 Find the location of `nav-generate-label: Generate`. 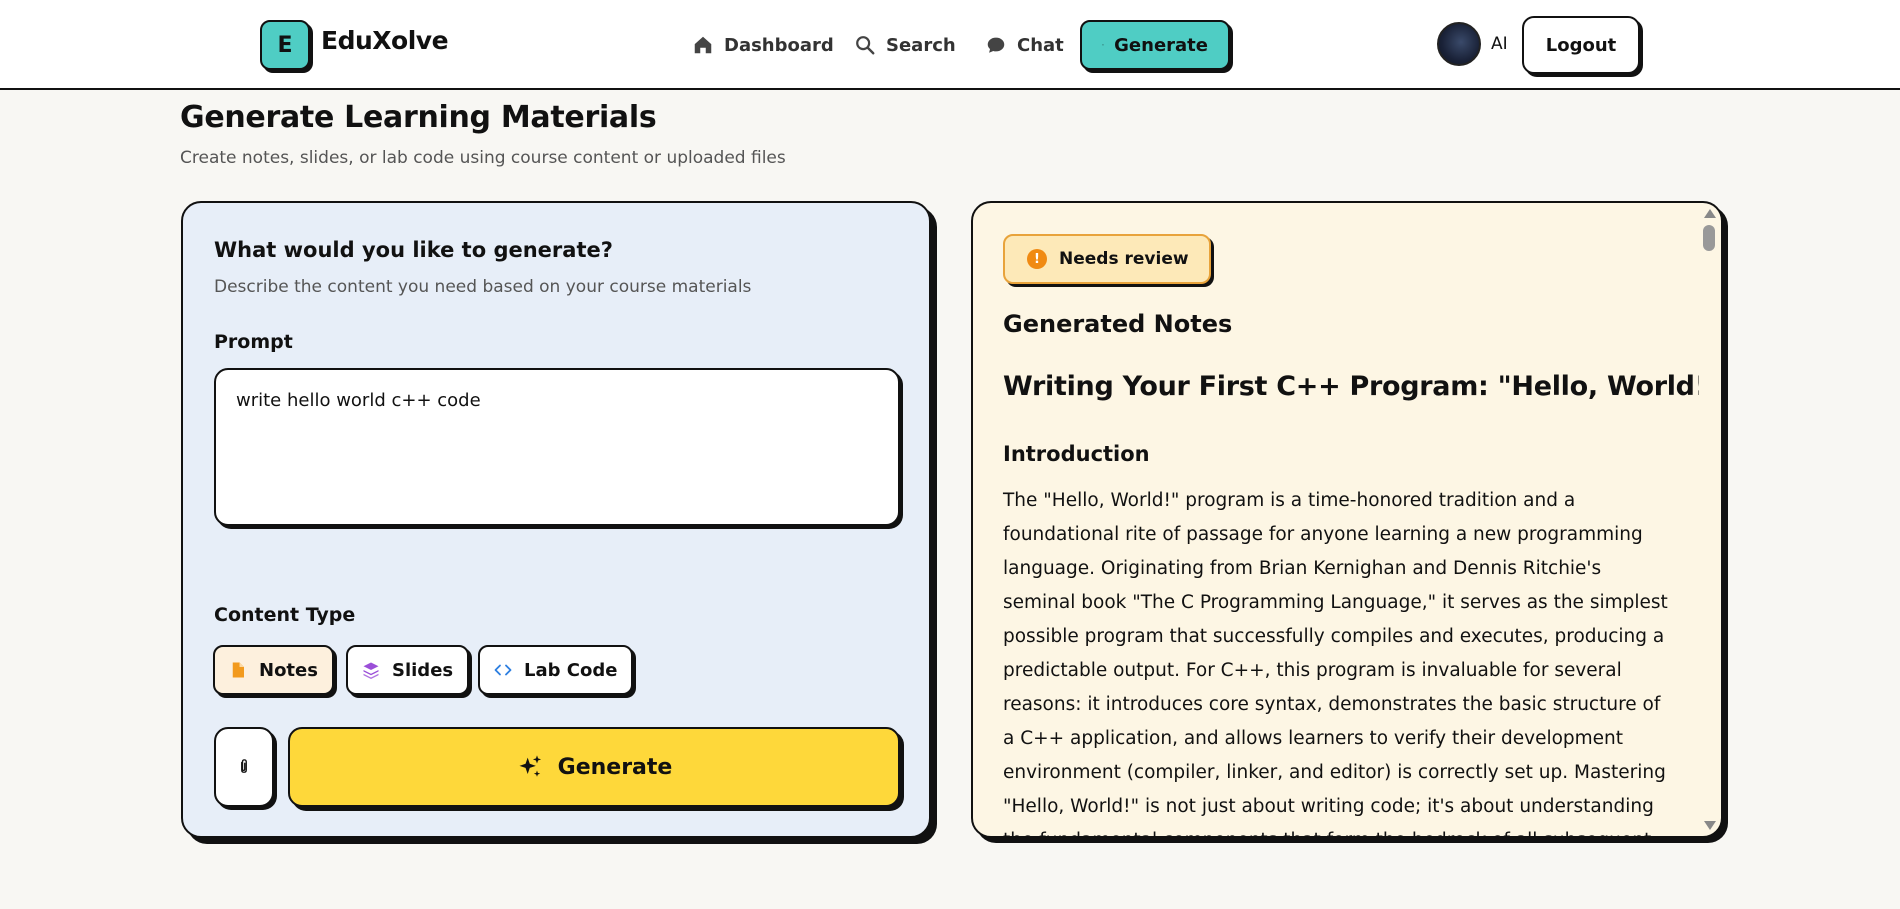

nav-generate-label: Generate is located at coordinates (1161, 45).